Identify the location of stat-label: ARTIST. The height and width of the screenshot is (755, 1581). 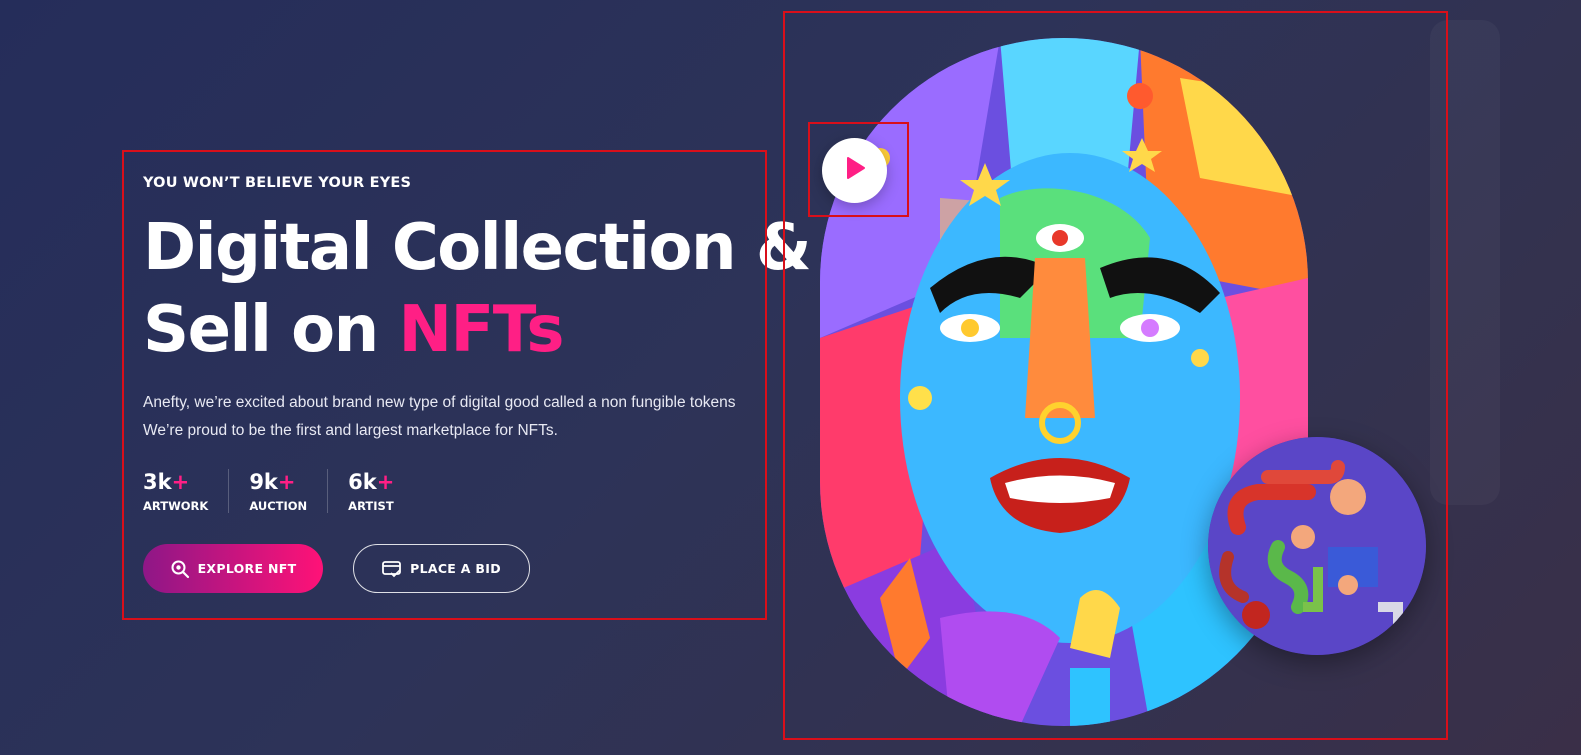
(371, 506).